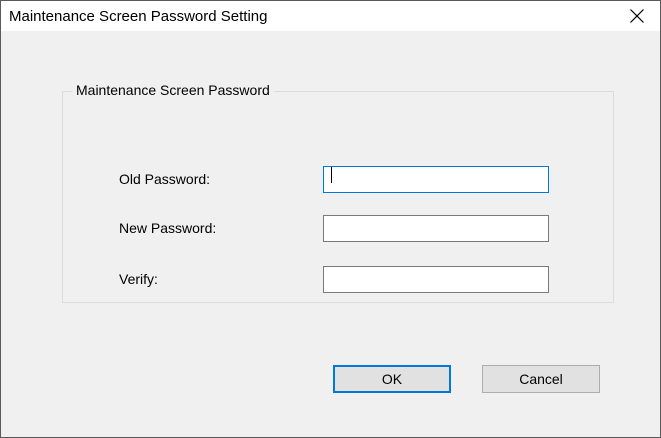  Describe the element at coordinates (436, 228) in the screenshot. I see `new-password-field` at that location.